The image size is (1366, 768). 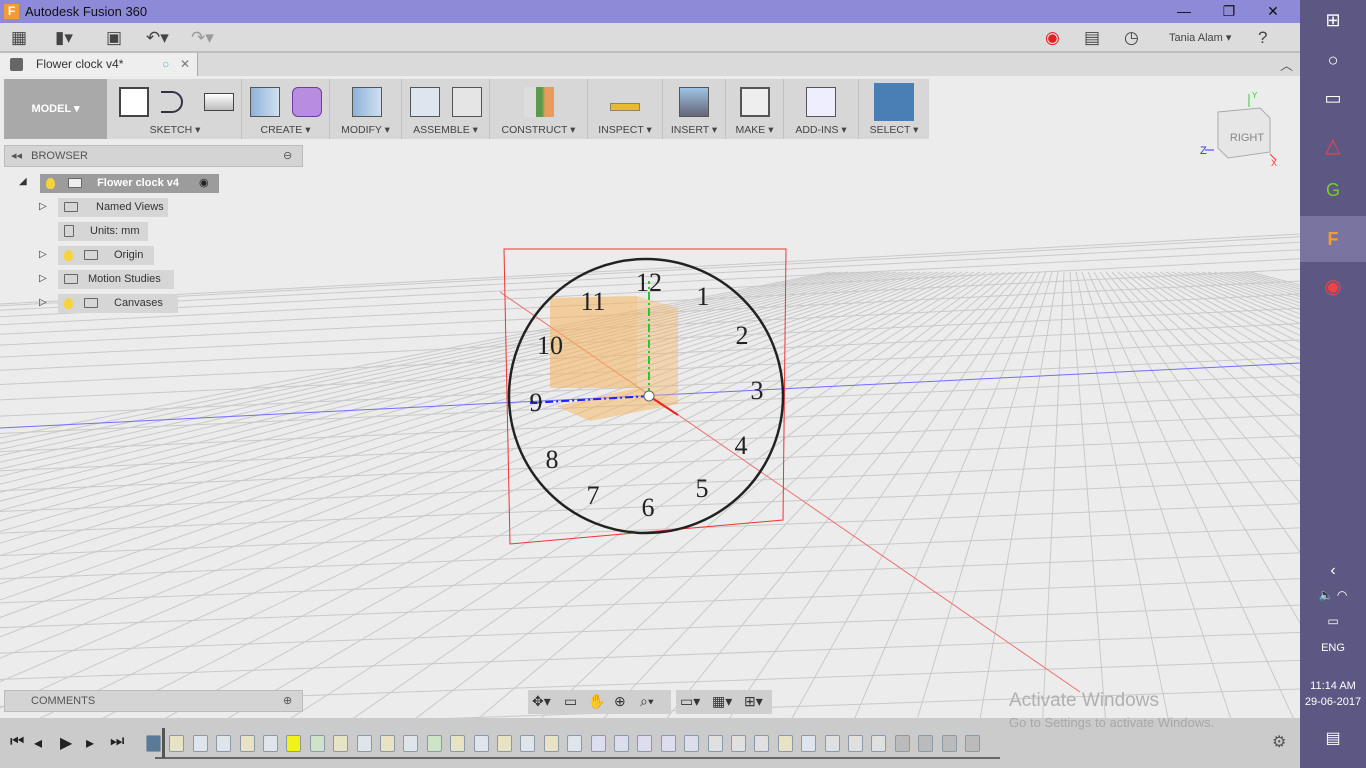 I want to click on activate-radio-icon: ◉, so click(x=204, y=183).